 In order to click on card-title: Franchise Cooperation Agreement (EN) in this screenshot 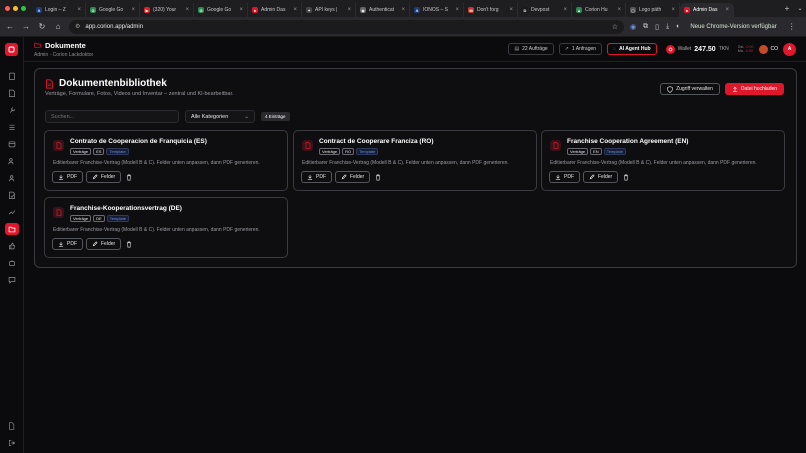, I will do `click(628, 141)`.